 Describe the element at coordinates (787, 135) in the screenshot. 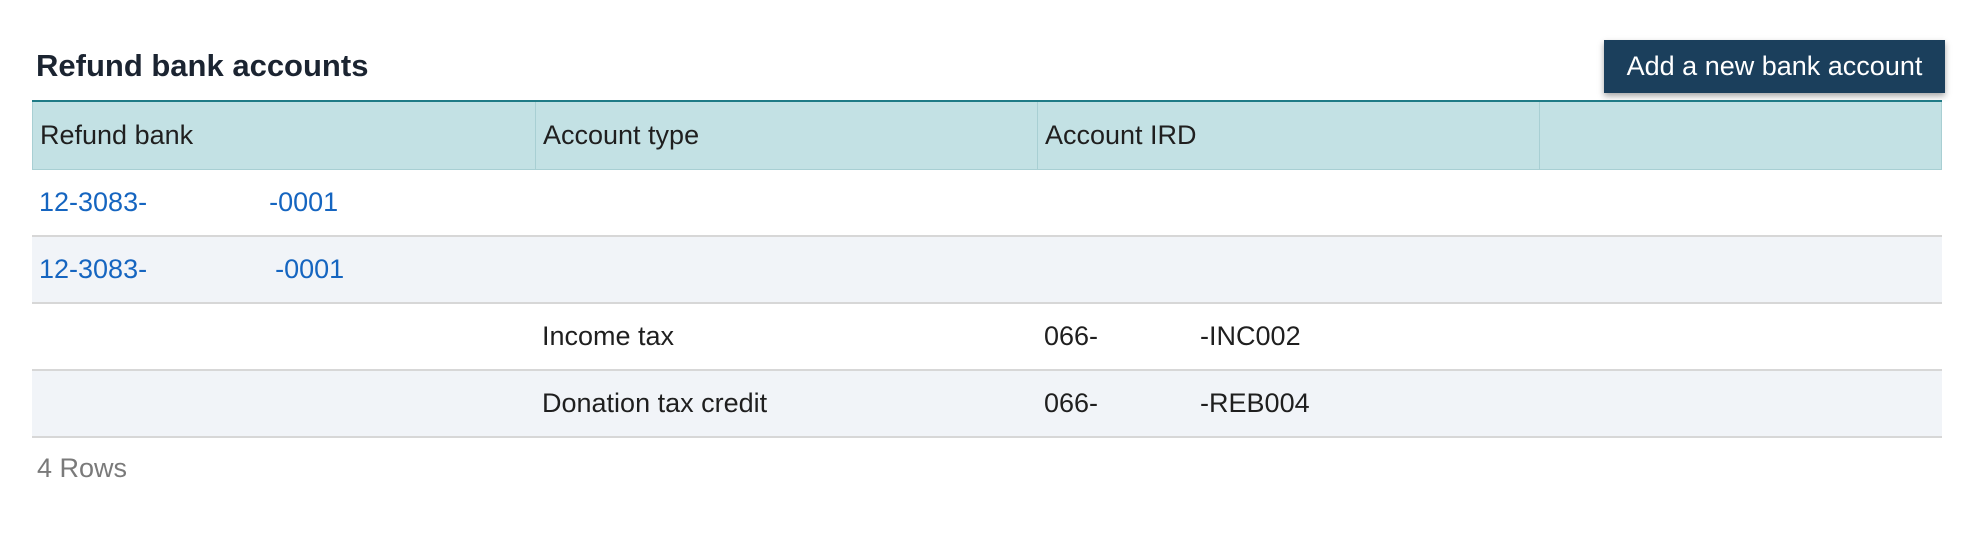

I see `column-header-account-type: Account type` at that location.